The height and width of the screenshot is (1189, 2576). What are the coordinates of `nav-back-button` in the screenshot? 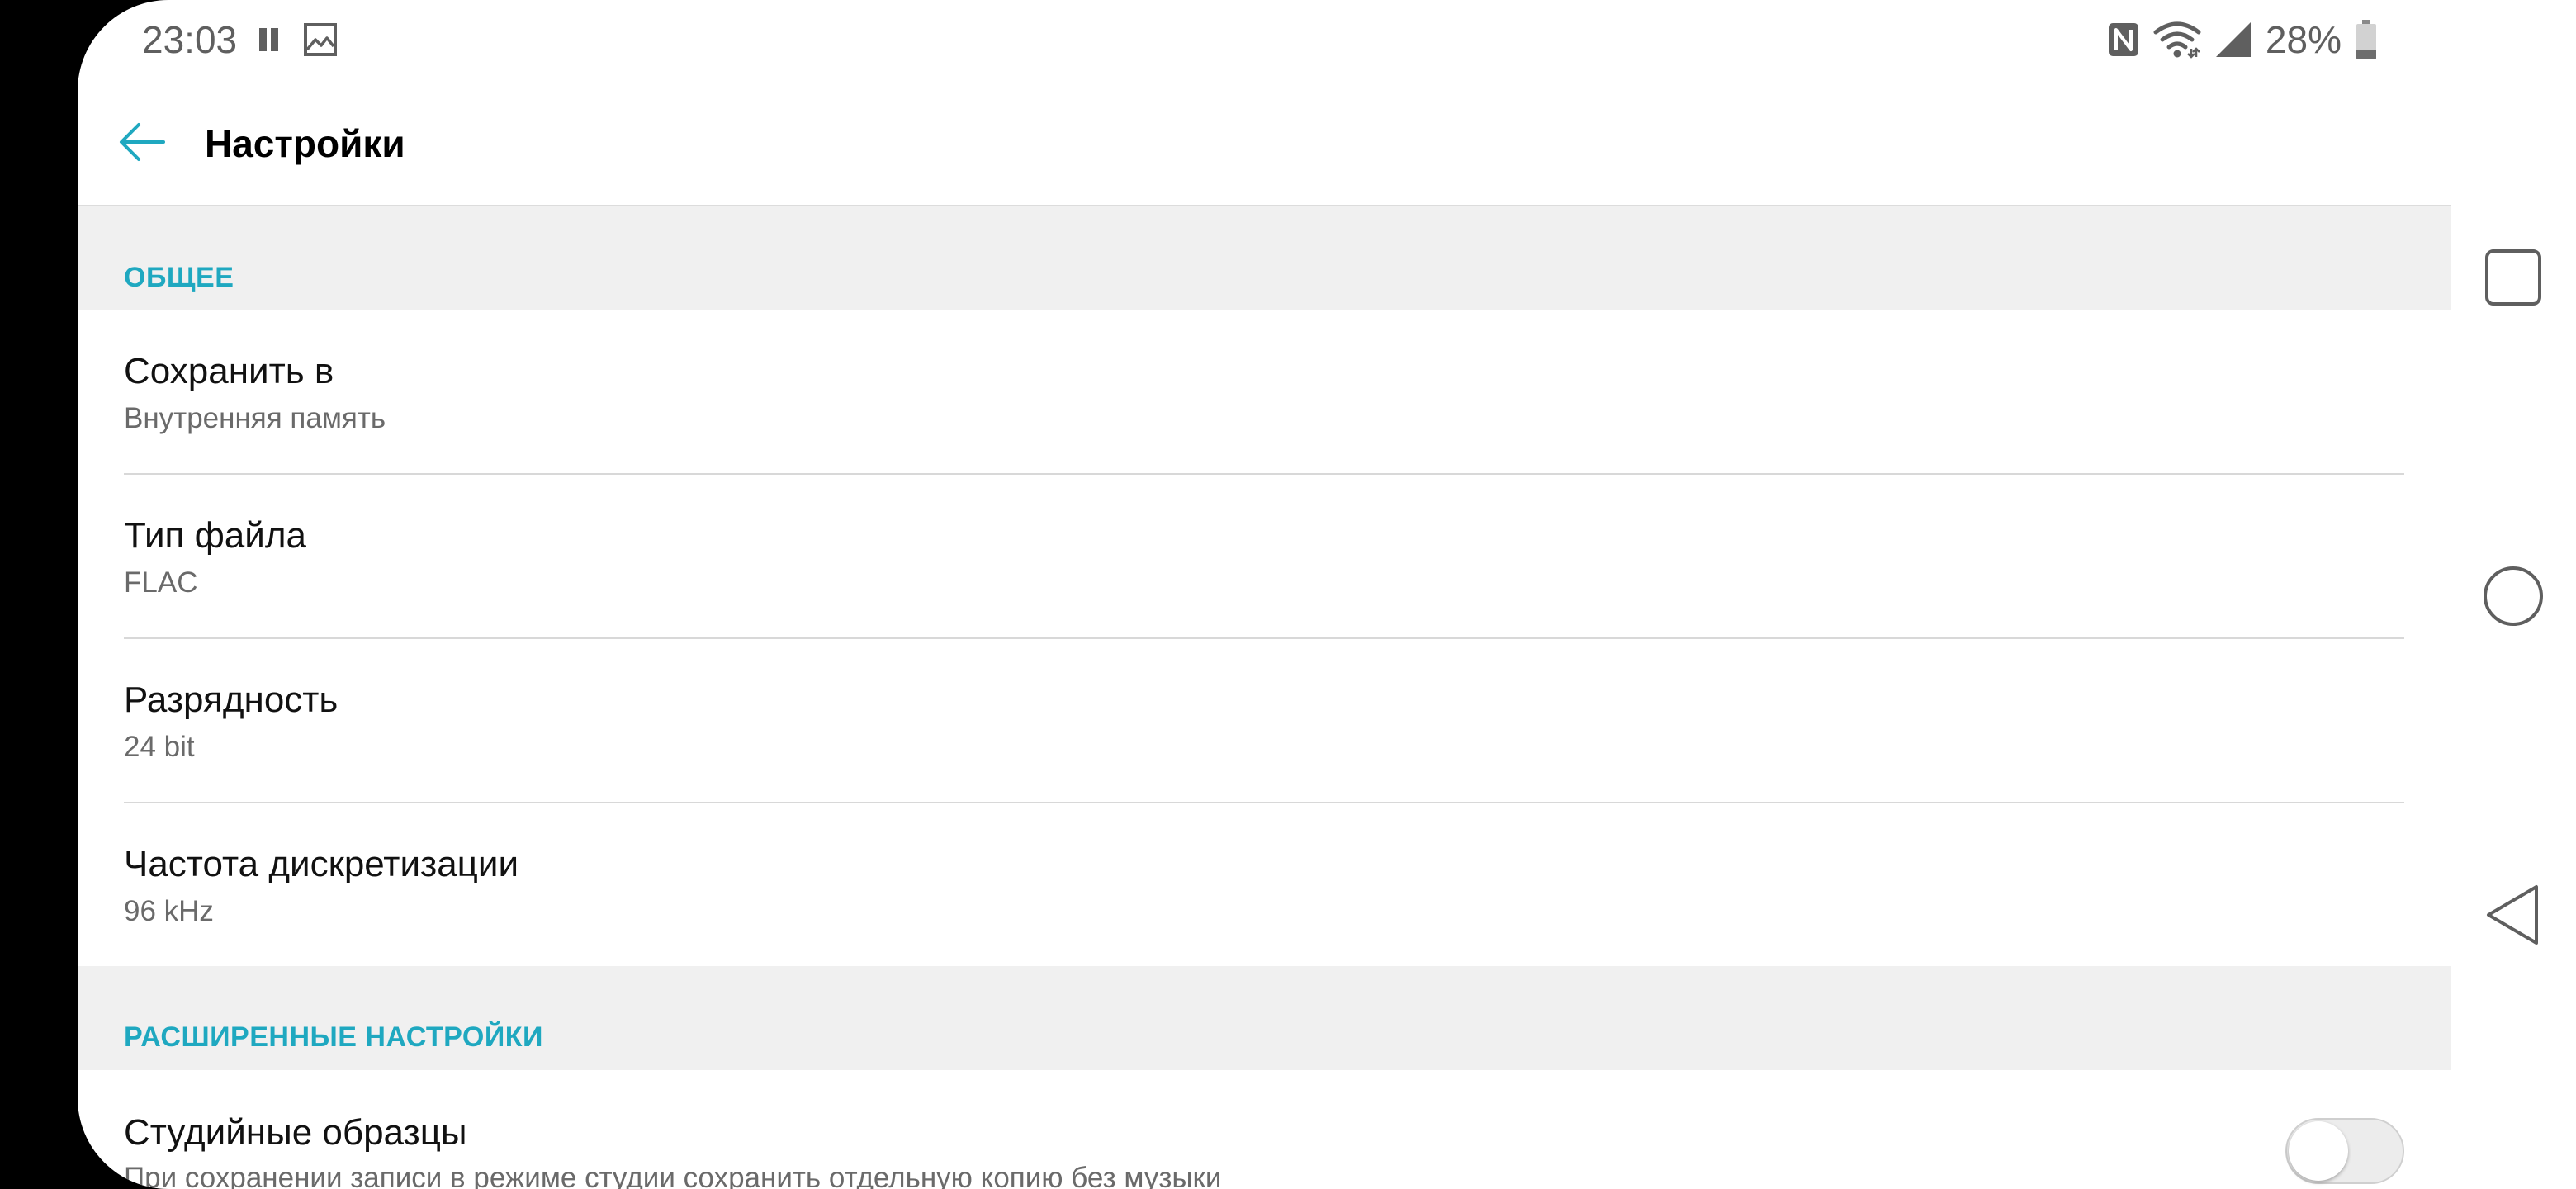 It's located at (2513, 915).